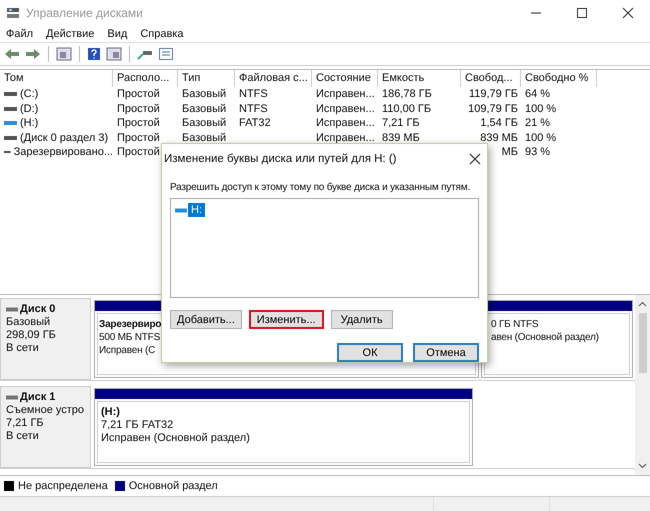 Image resolution: width=650 pixels, height=511 pixels. I want to click on partition-info: 7,21 ГБ FAT32, so click(137, 425).